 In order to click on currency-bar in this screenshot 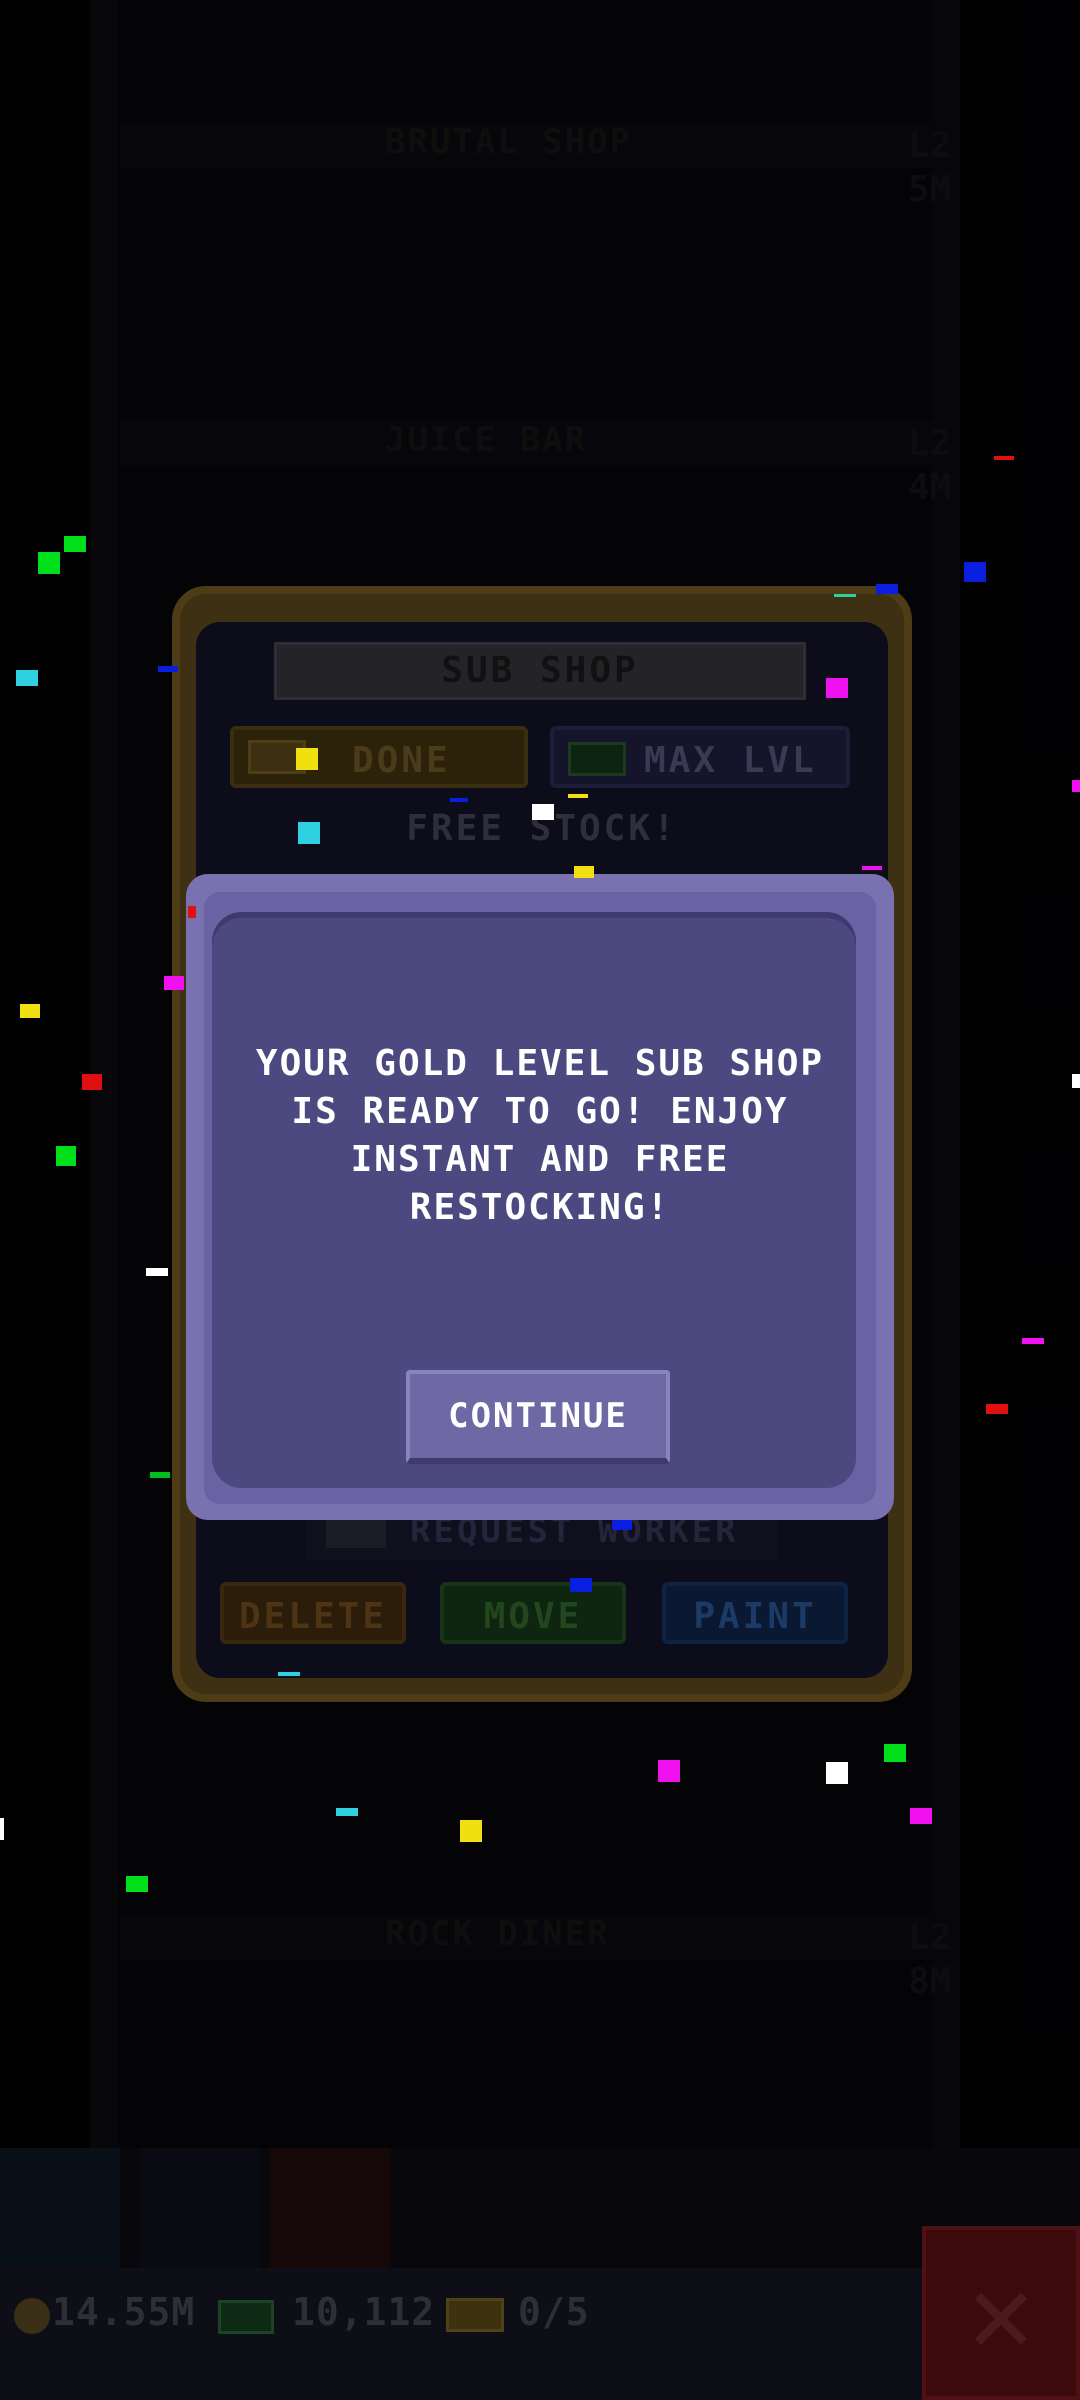, I will do `click(540, 2334)`.